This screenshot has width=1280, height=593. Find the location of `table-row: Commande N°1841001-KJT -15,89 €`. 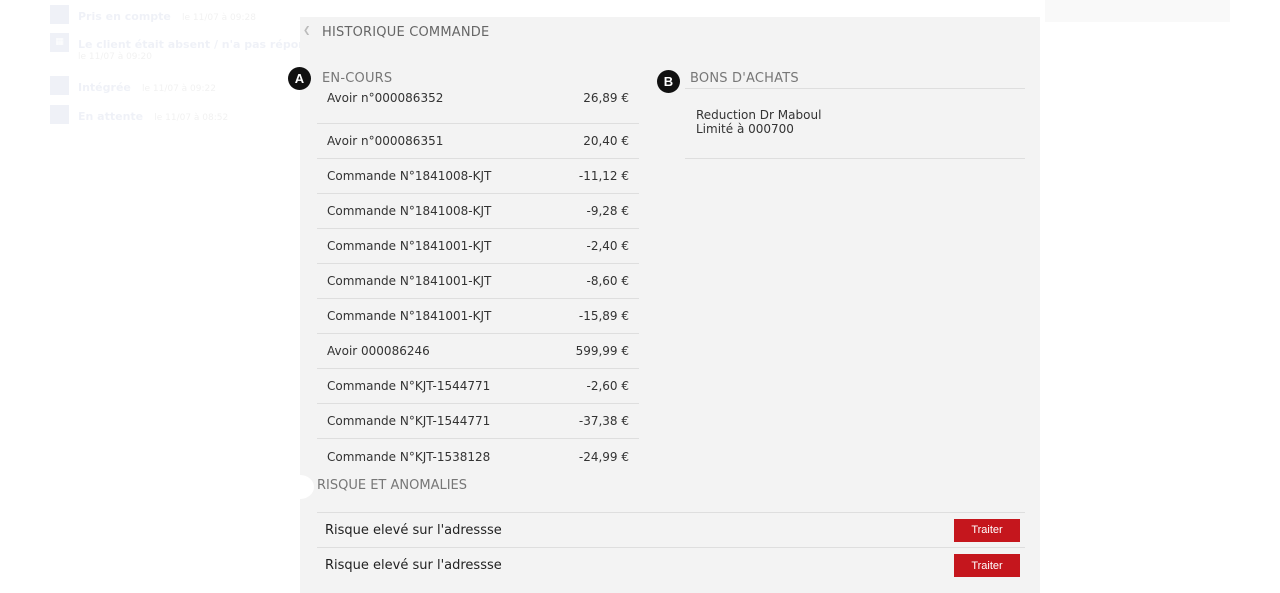

table-row: Commande N°1841001-KJT -15,89 € is located at coordinates (478, 316).